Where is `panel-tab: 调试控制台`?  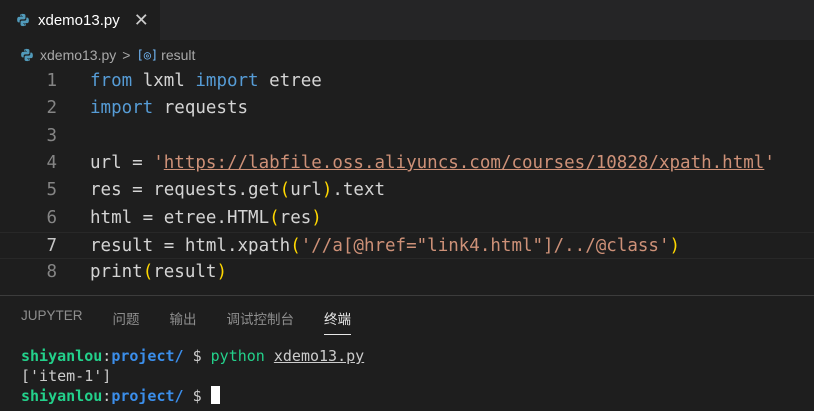 panel-tab: 调试控制台 is located at coordinates (261, 321).